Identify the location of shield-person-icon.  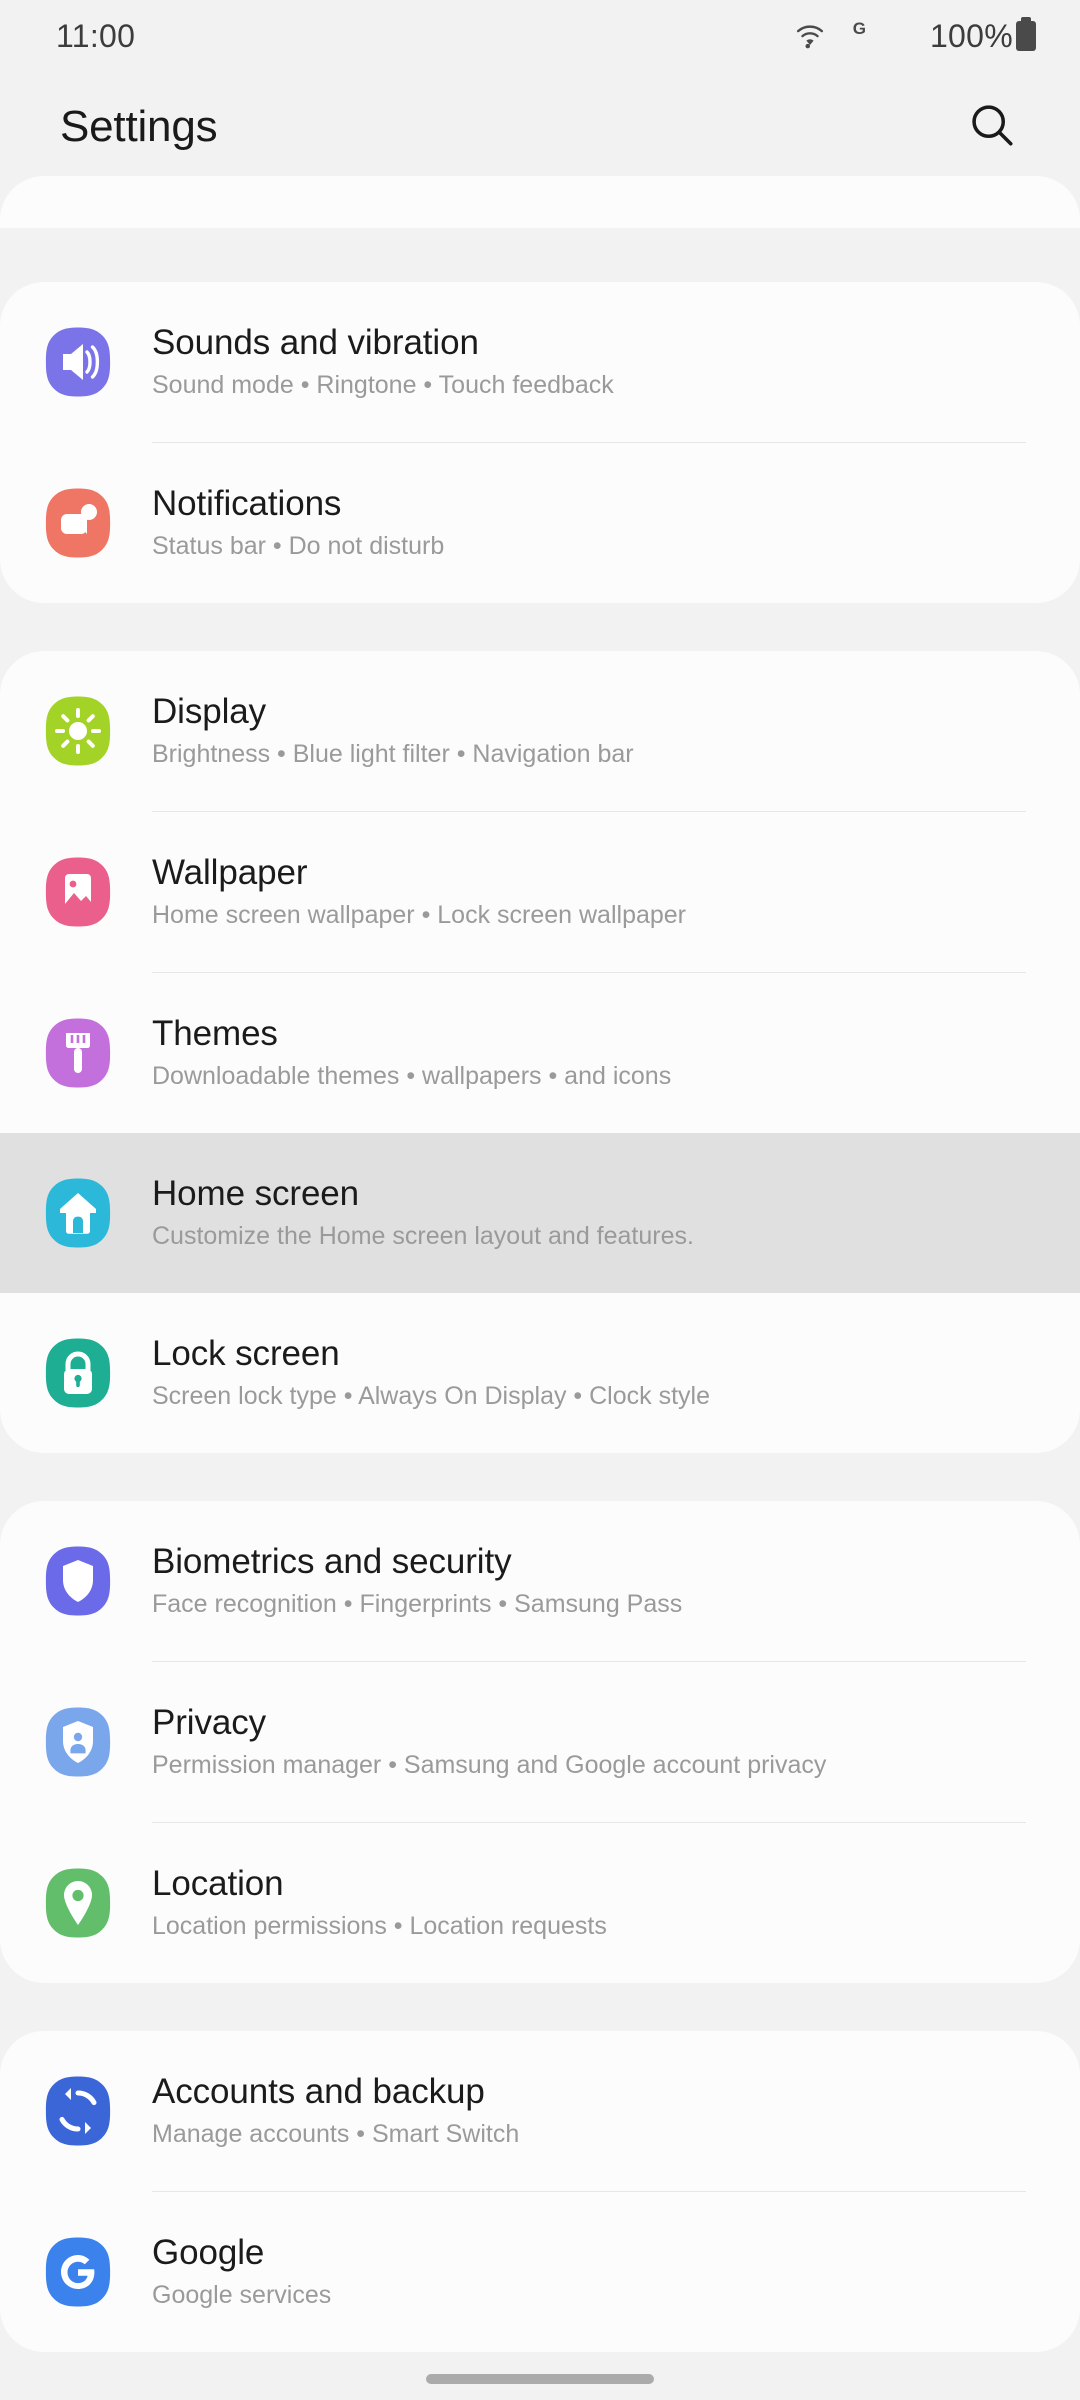
(78, 1742).